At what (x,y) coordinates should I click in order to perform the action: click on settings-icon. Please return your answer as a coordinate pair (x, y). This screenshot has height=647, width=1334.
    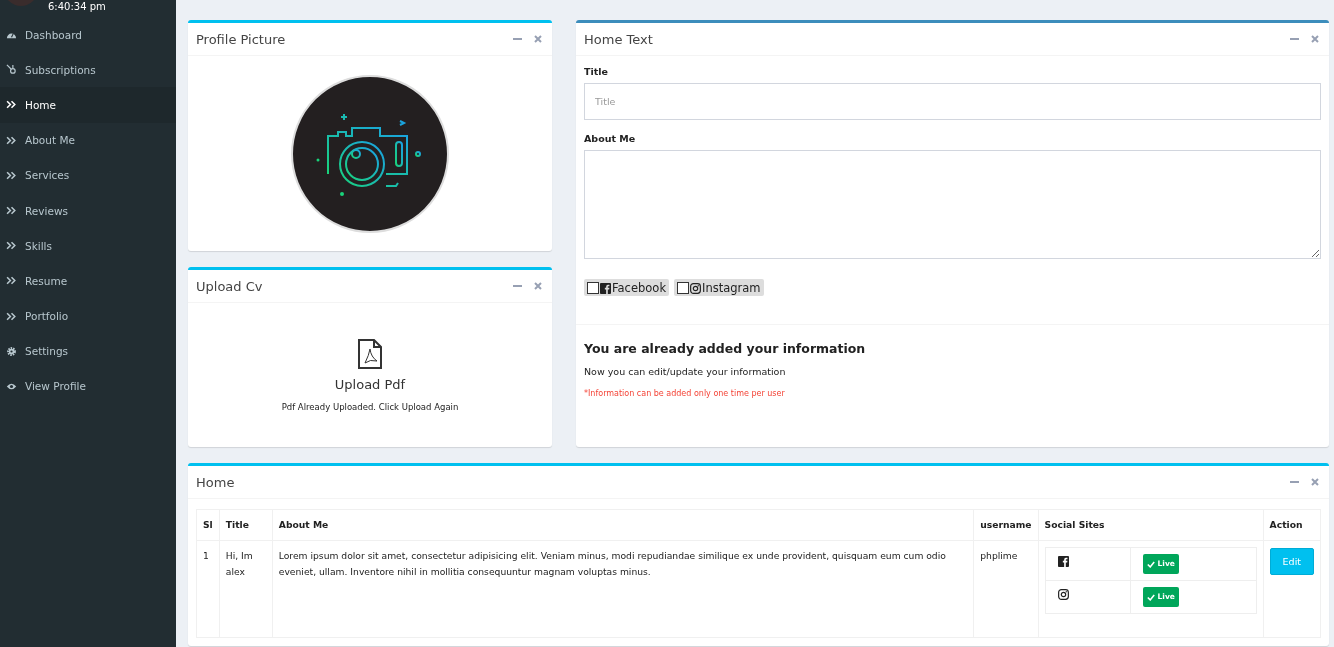
    Looking at the image, I should click on (11, 351).